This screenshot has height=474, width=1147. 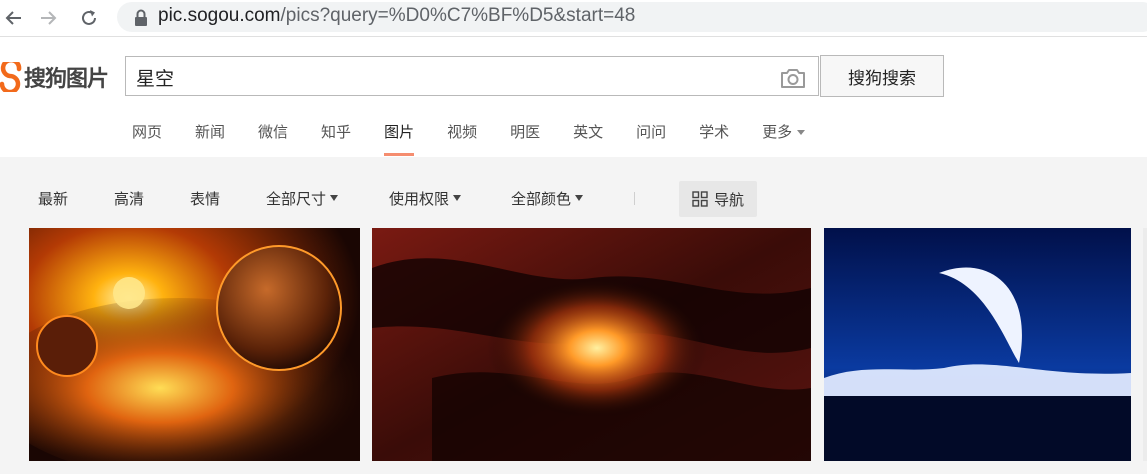 What do you see at coordinates (485, 138) in the screenshot?
I see `vertical-tabs: 网页 新闻 微信 知乎 图片 视频 明医 英文 问问 学术 更多` at bounding box center [485, 138].